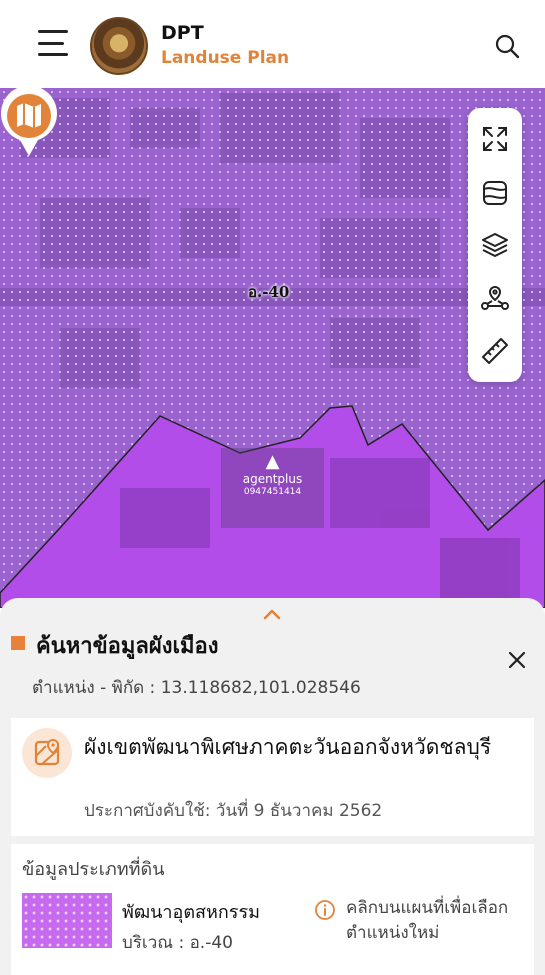 This screenshot has width=545, height=975. What do you see at coordinates (54, 43) in the screenshot?
I see `hamburger-menu-icon` at bounding box center [54, 43].